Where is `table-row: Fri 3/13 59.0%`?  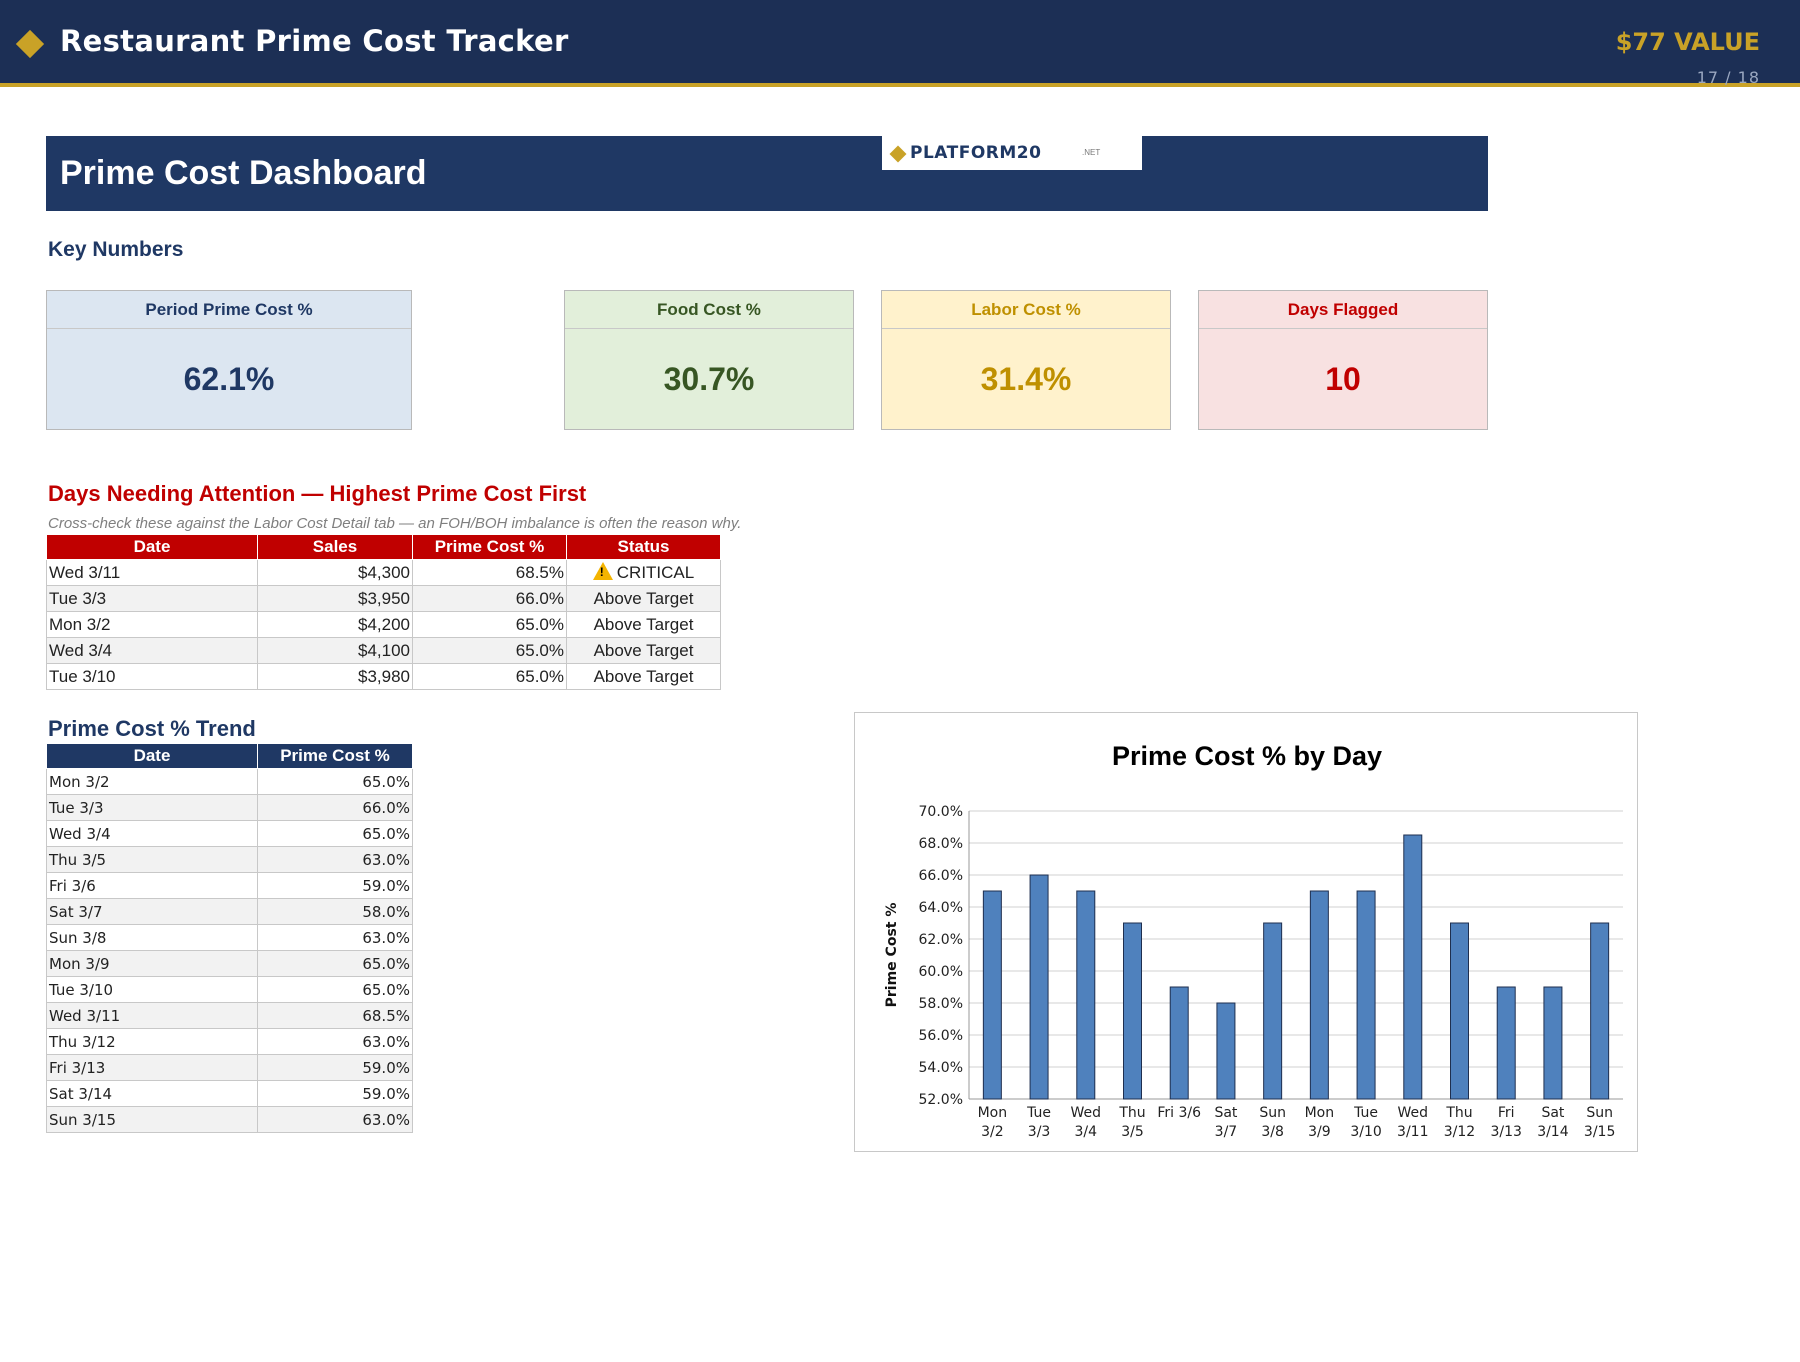
table-row: Fri 3/13 59.0% is located at coordinates (229, 1067).